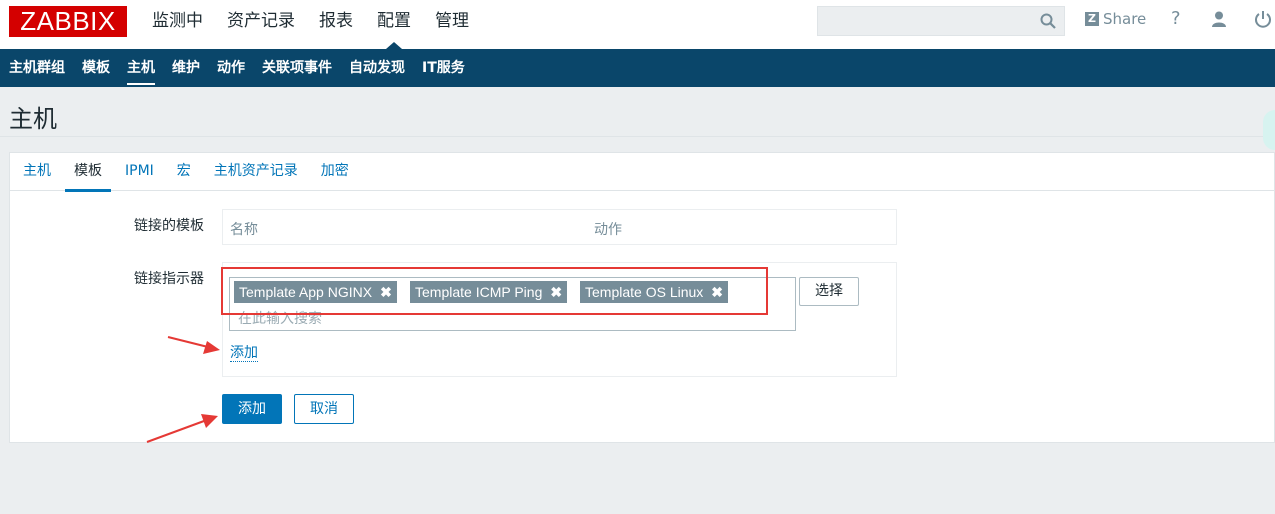 This screenshot has height=514, width=1275. Describe the element at coordinates (494, 291) in the screenshot. I see `annotation-highlight-box` at that location.